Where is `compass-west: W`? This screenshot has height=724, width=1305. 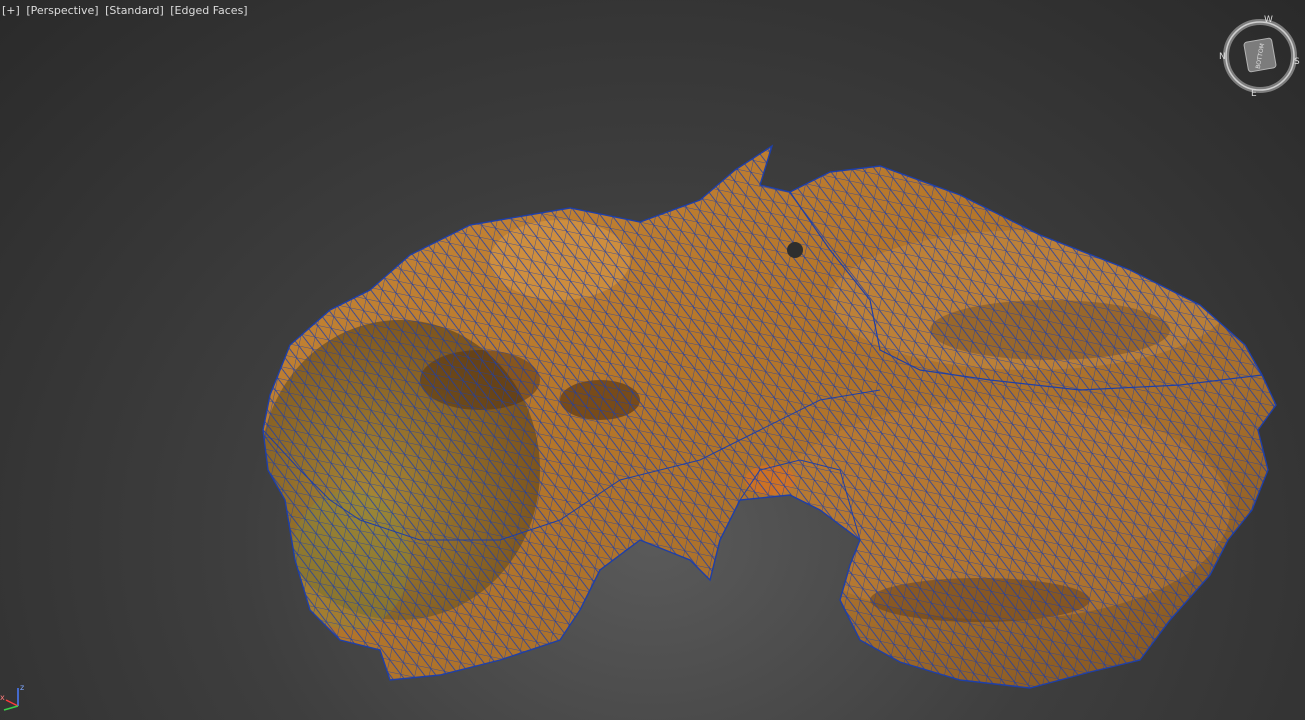
compass-west: W is located at coordinates (1268, 20).